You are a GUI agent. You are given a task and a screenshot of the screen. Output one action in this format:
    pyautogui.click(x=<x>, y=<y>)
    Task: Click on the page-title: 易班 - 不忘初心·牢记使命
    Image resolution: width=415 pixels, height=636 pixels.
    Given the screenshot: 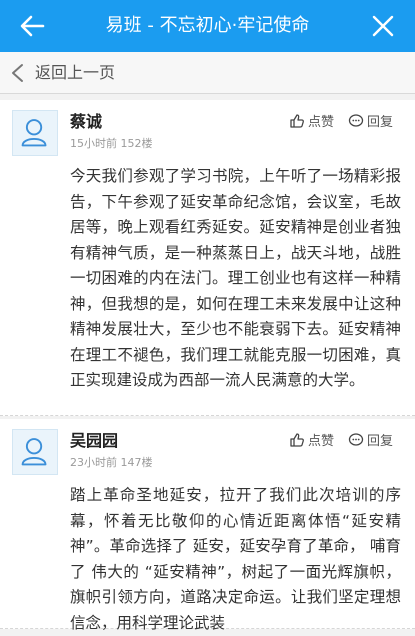 What is the action you would take?
    pyautogui.click(x=207, y=25)
    